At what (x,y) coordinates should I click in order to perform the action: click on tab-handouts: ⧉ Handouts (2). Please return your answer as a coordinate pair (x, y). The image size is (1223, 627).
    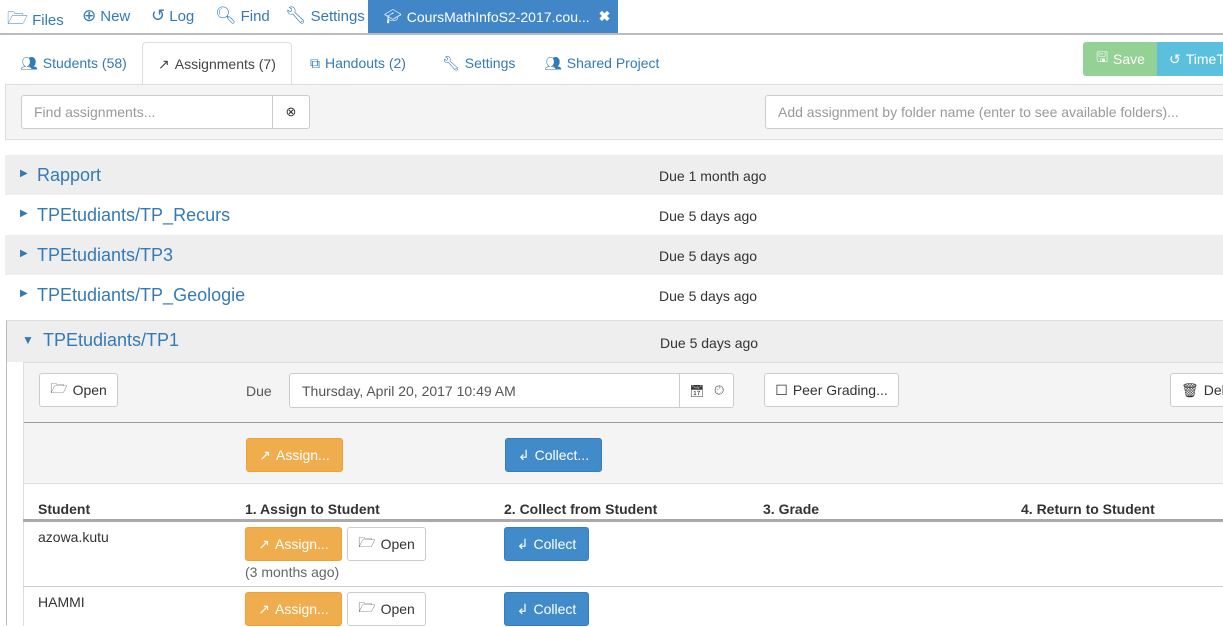
    Looking at the image, I should click on (358, 63).